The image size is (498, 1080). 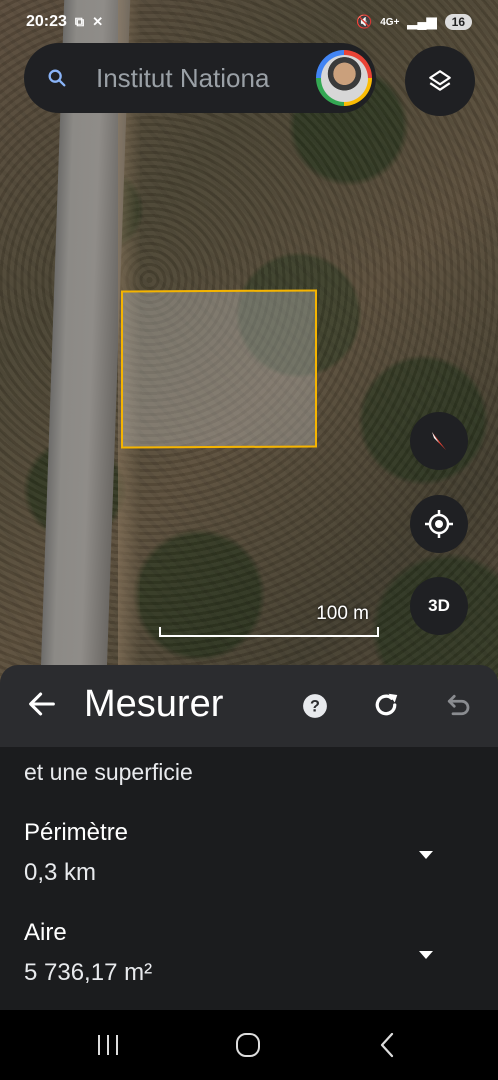 What do you see at coordinates (60, 872) in the screenshot?
I see `perimeter-value: 0,3 km` at bounding box center [60, 872].